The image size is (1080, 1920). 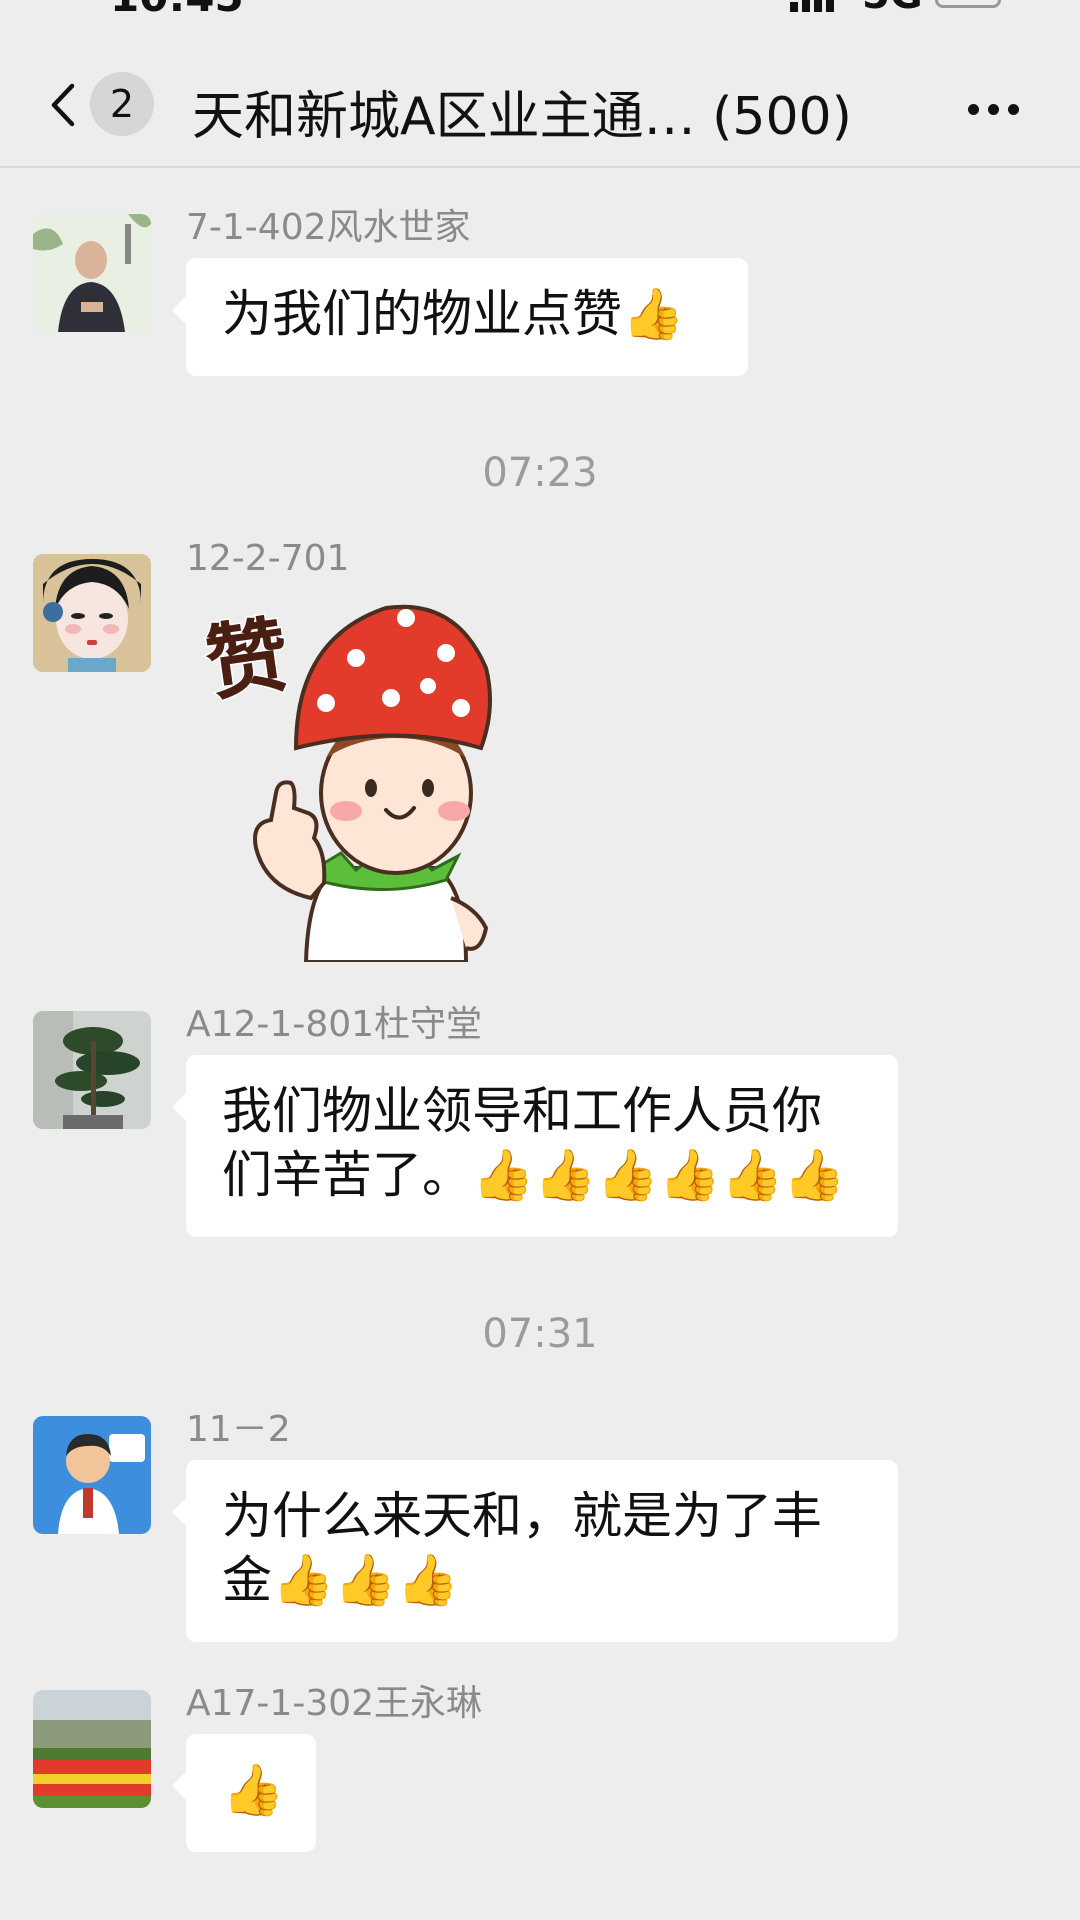 What do you see at coordinates (238, 1429) in the screenshot?
I see `sender-name: 11－2` at bounding box center [238, 1429].